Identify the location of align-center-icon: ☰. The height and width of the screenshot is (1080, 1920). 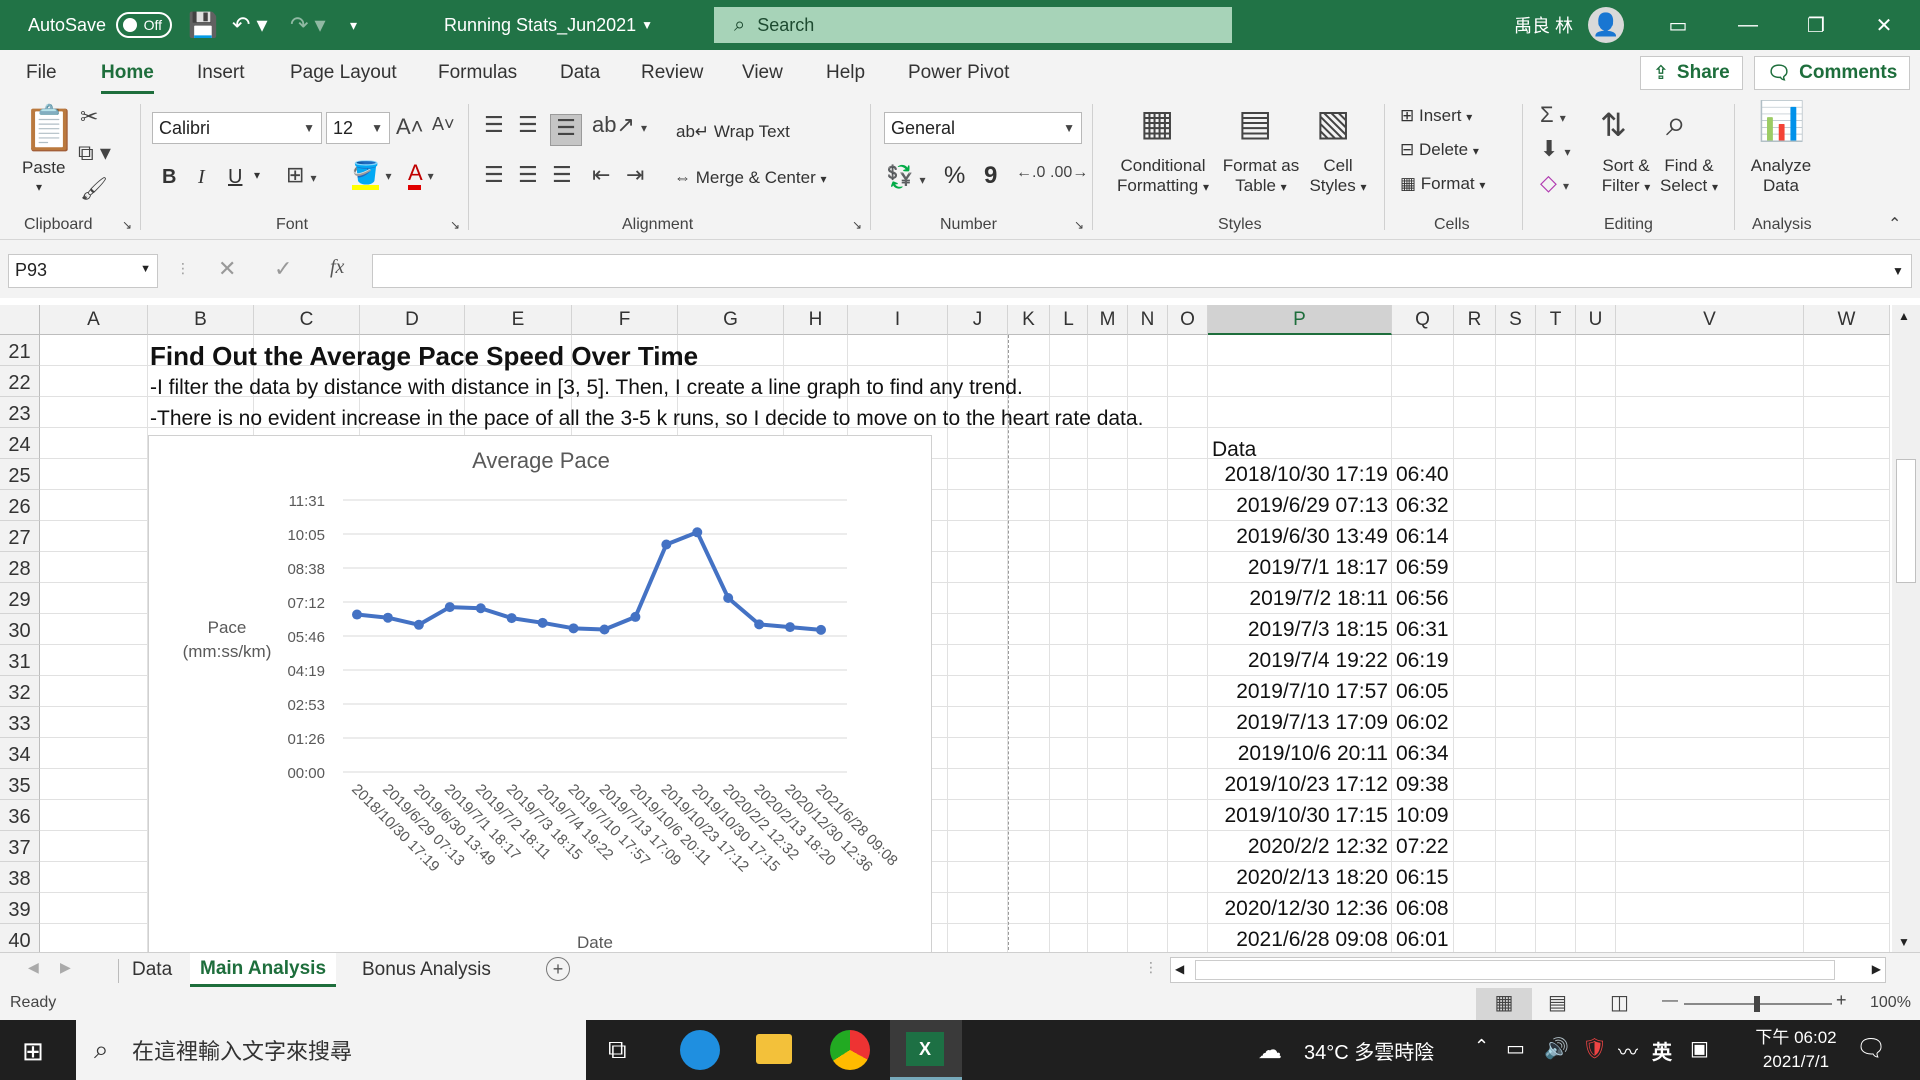
(528, 175).